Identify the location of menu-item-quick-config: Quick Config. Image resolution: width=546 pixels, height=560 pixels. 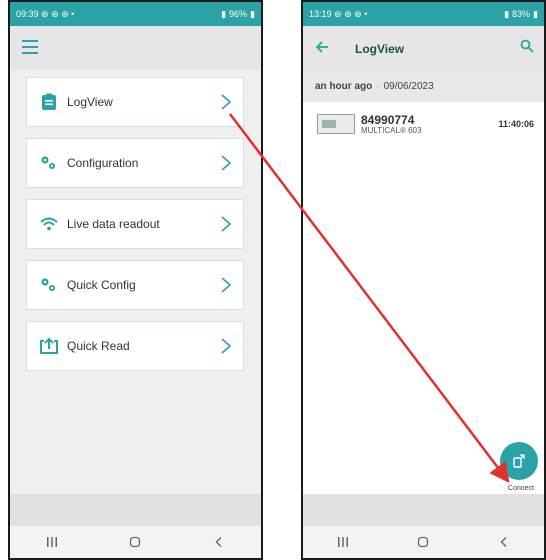
(135, 285).